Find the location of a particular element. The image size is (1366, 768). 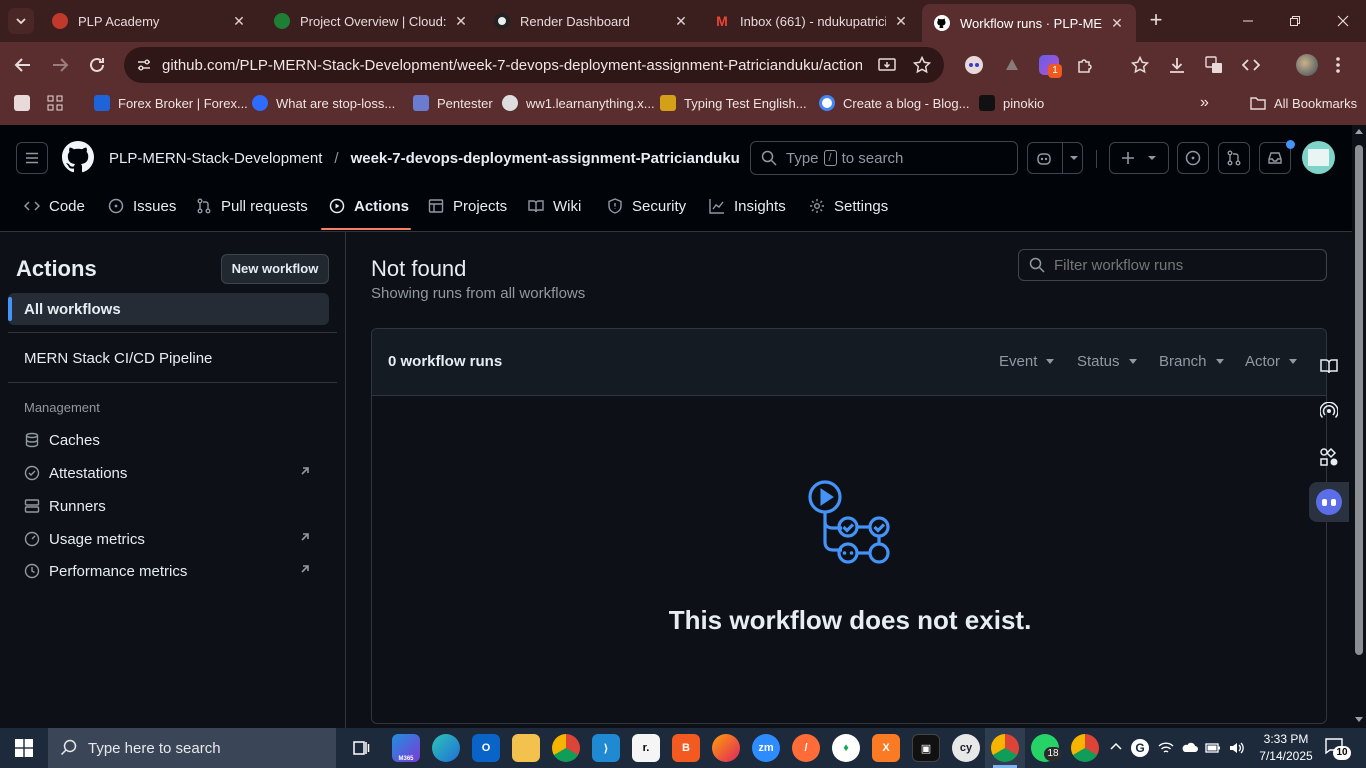

new-workflow-button: New workflow is located at coordinates (275, 269).